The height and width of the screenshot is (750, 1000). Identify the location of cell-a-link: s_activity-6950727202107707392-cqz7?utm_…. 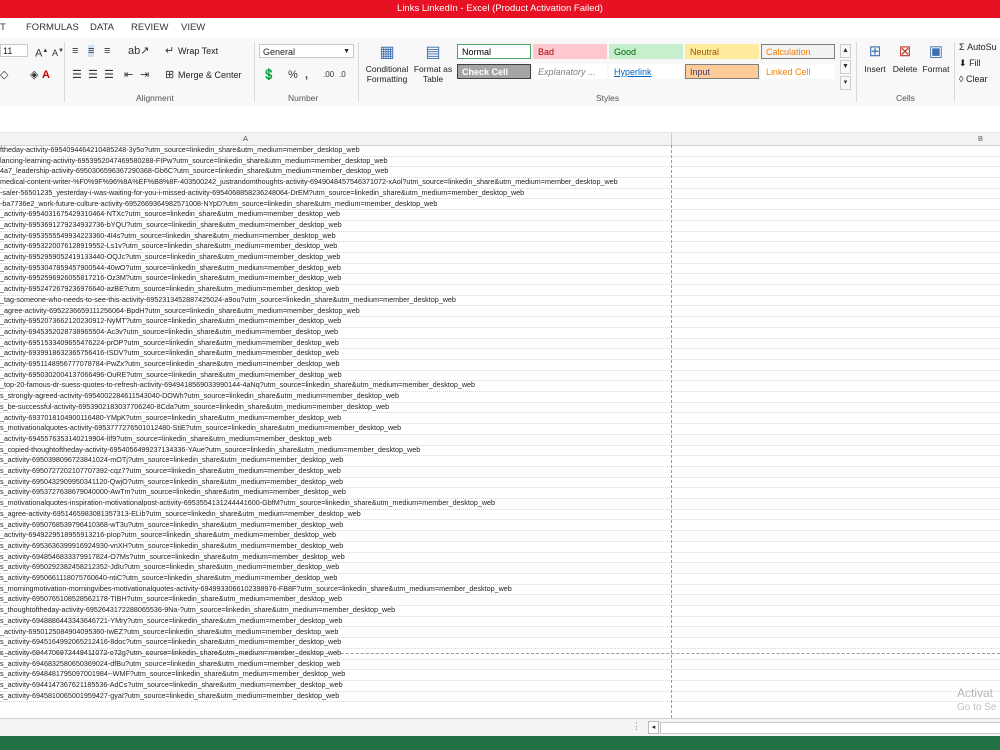
(170, 471).